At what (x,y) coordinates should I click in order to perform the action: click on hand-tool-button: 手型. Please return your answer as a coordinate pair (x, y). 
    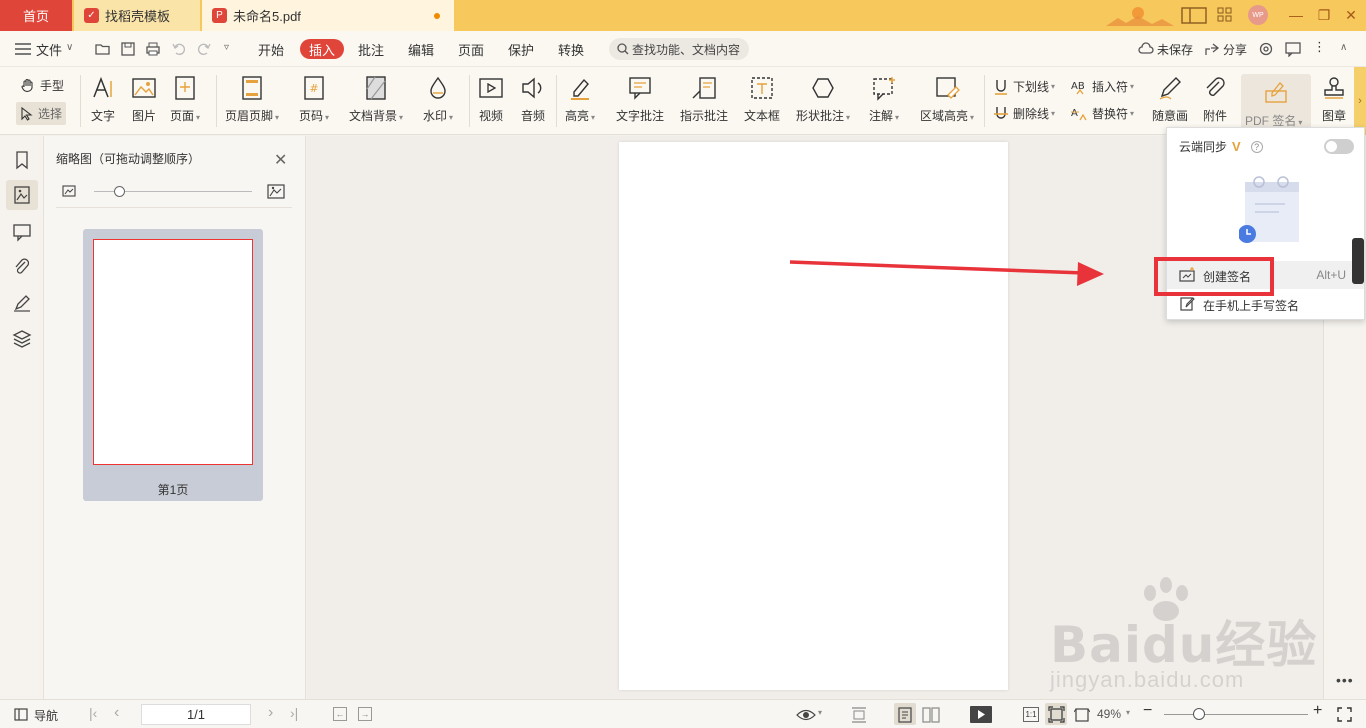
    Looking at the image, I should click on (42, 85).